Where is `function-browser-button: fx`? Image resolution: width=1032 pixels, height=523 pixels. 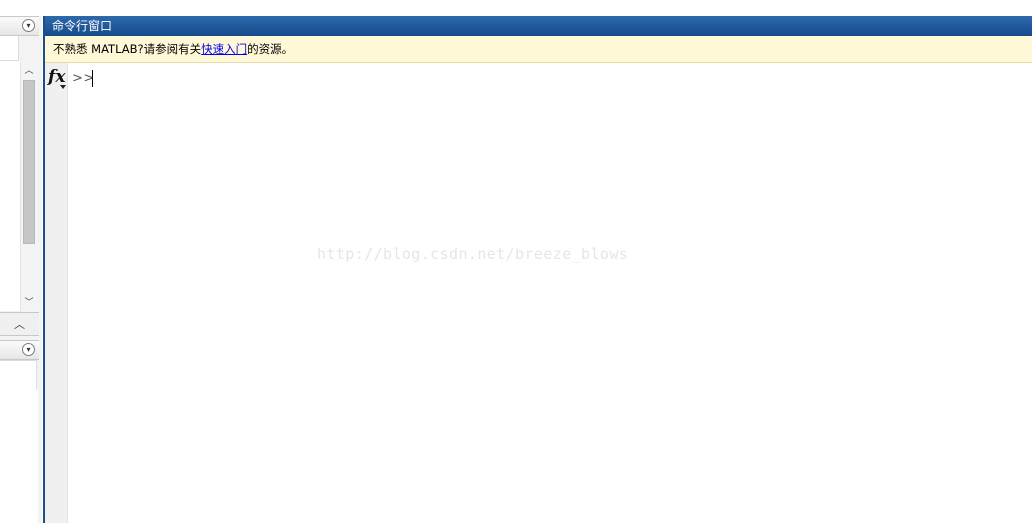
function-browser-button: fx is located at coordinates (56, 77).